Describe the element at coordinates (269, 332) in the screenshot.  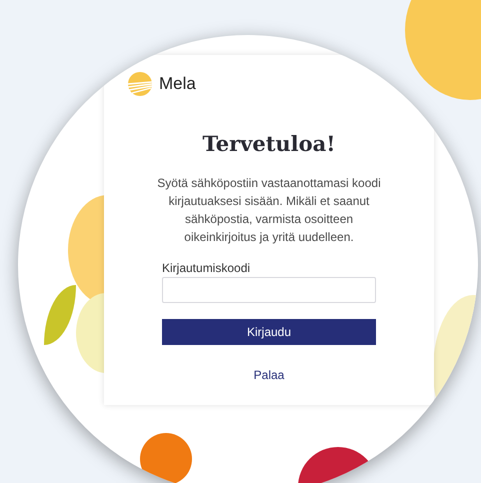
I see `login-button: Kirjaudu` at that location.